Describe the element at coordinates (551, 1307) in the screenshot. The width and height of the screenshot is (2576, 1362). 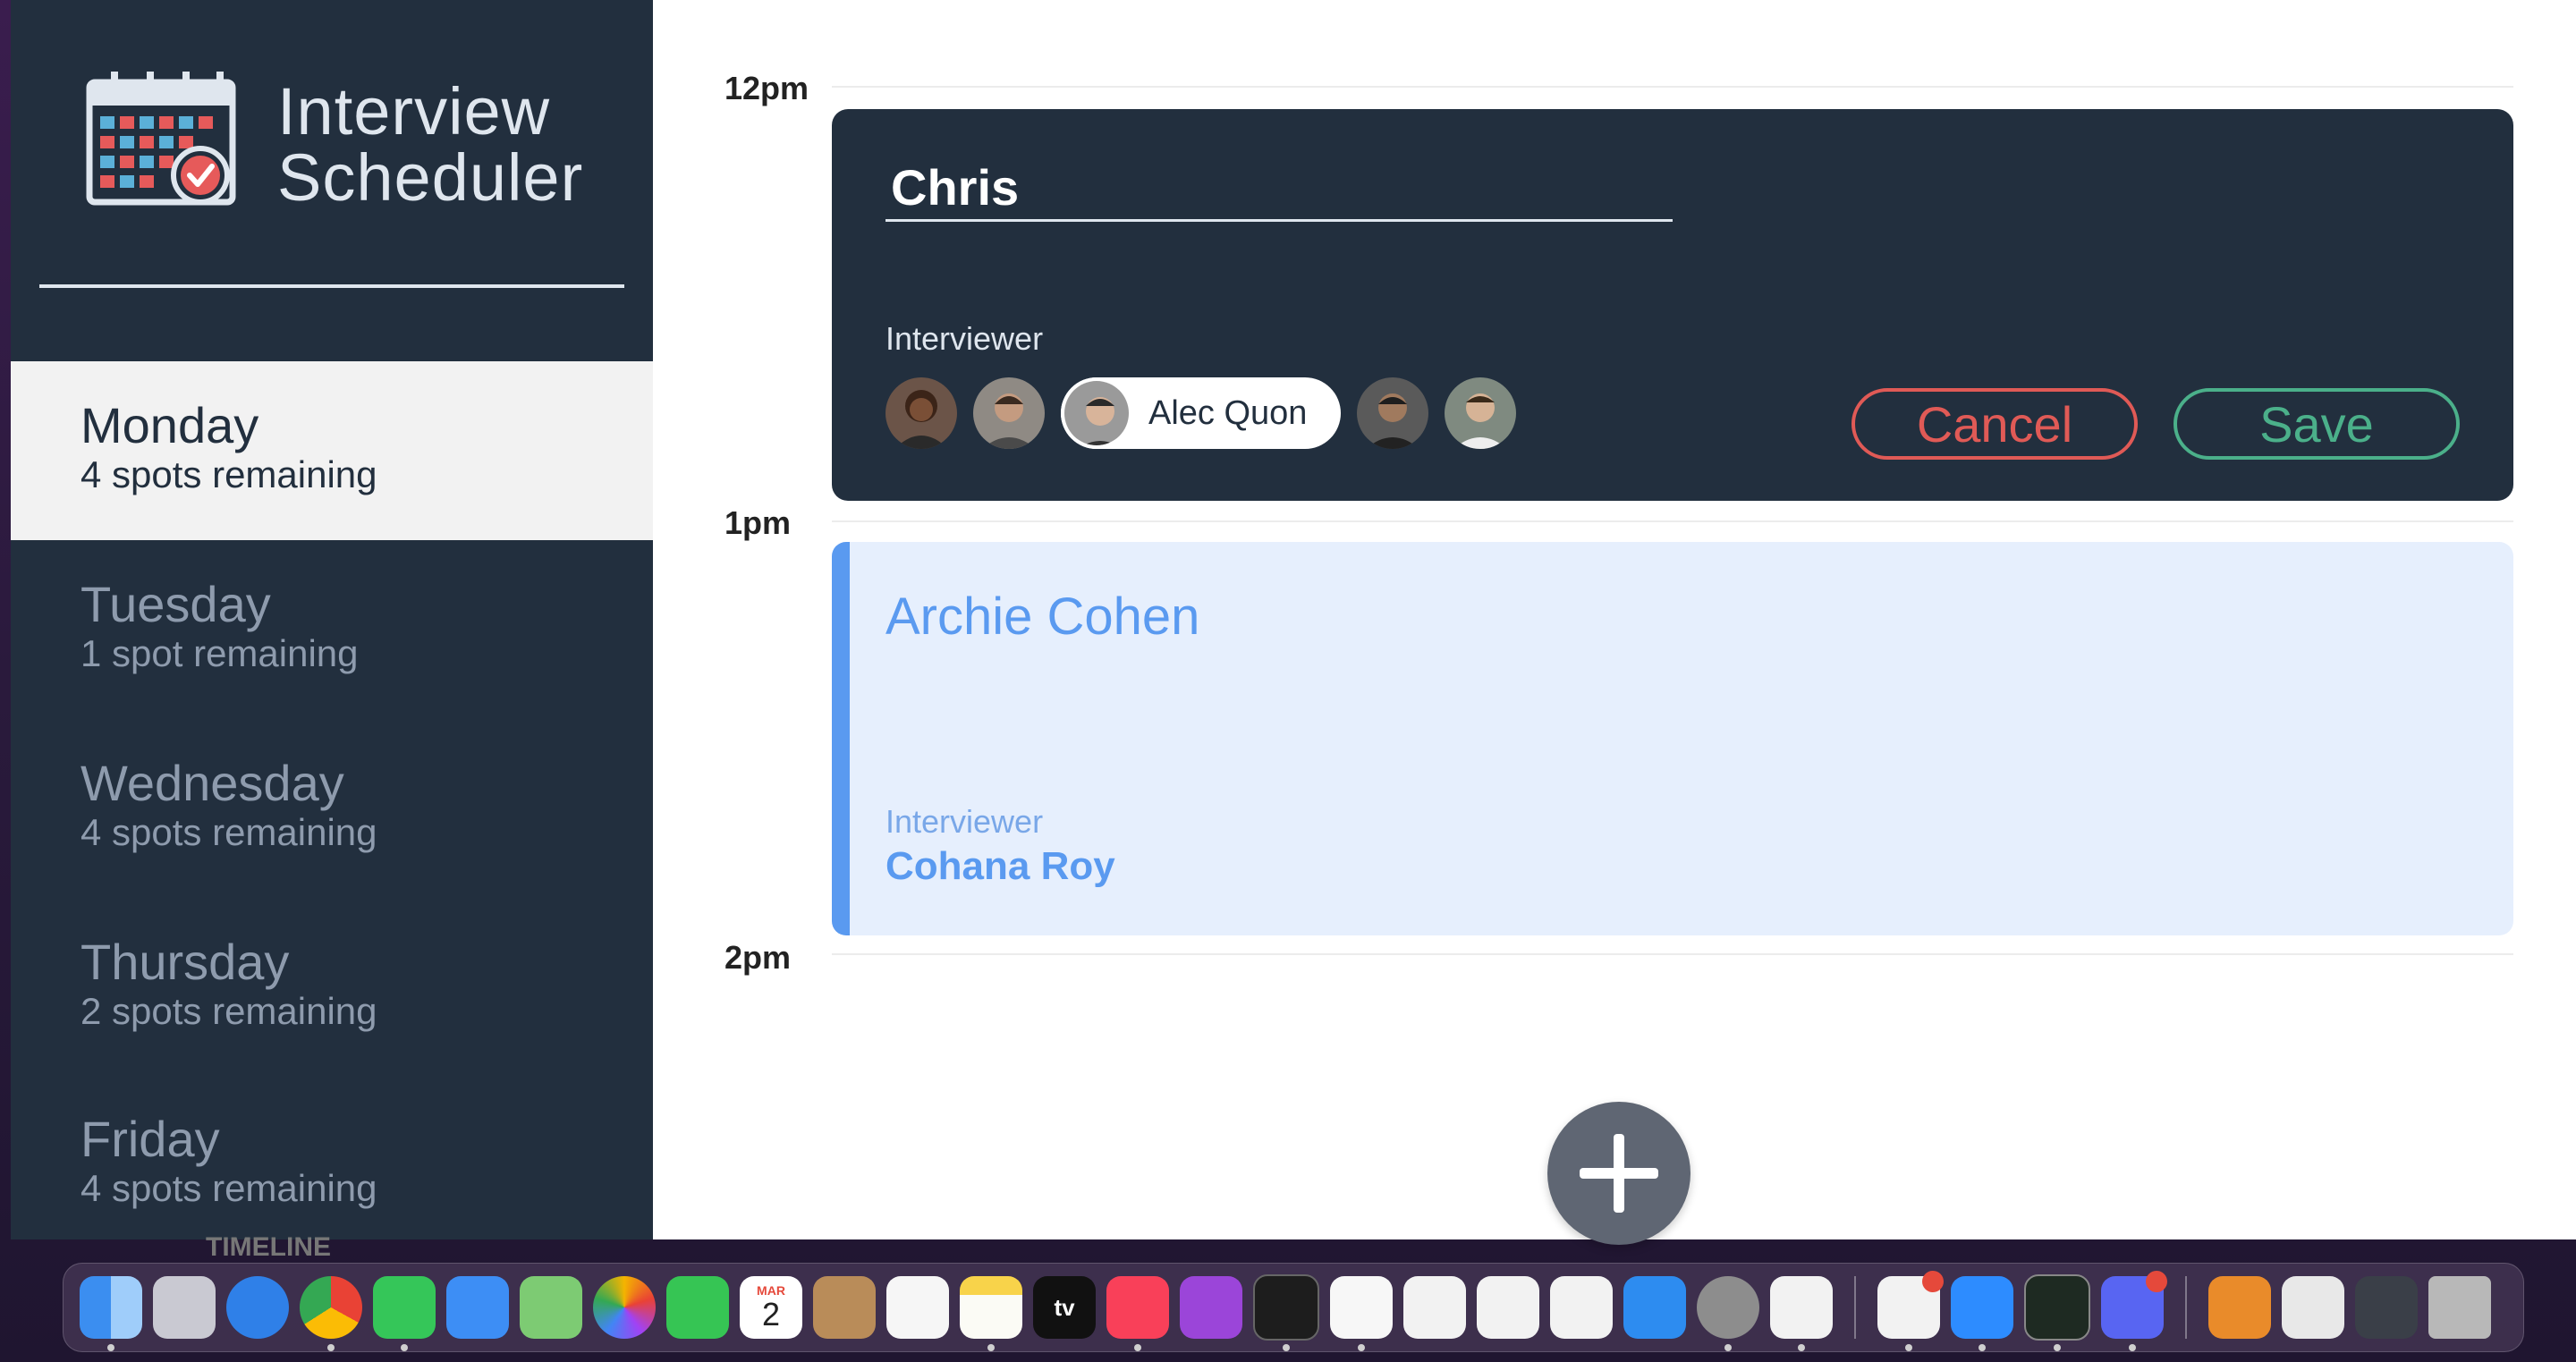
I see `maps-icon` at that location.